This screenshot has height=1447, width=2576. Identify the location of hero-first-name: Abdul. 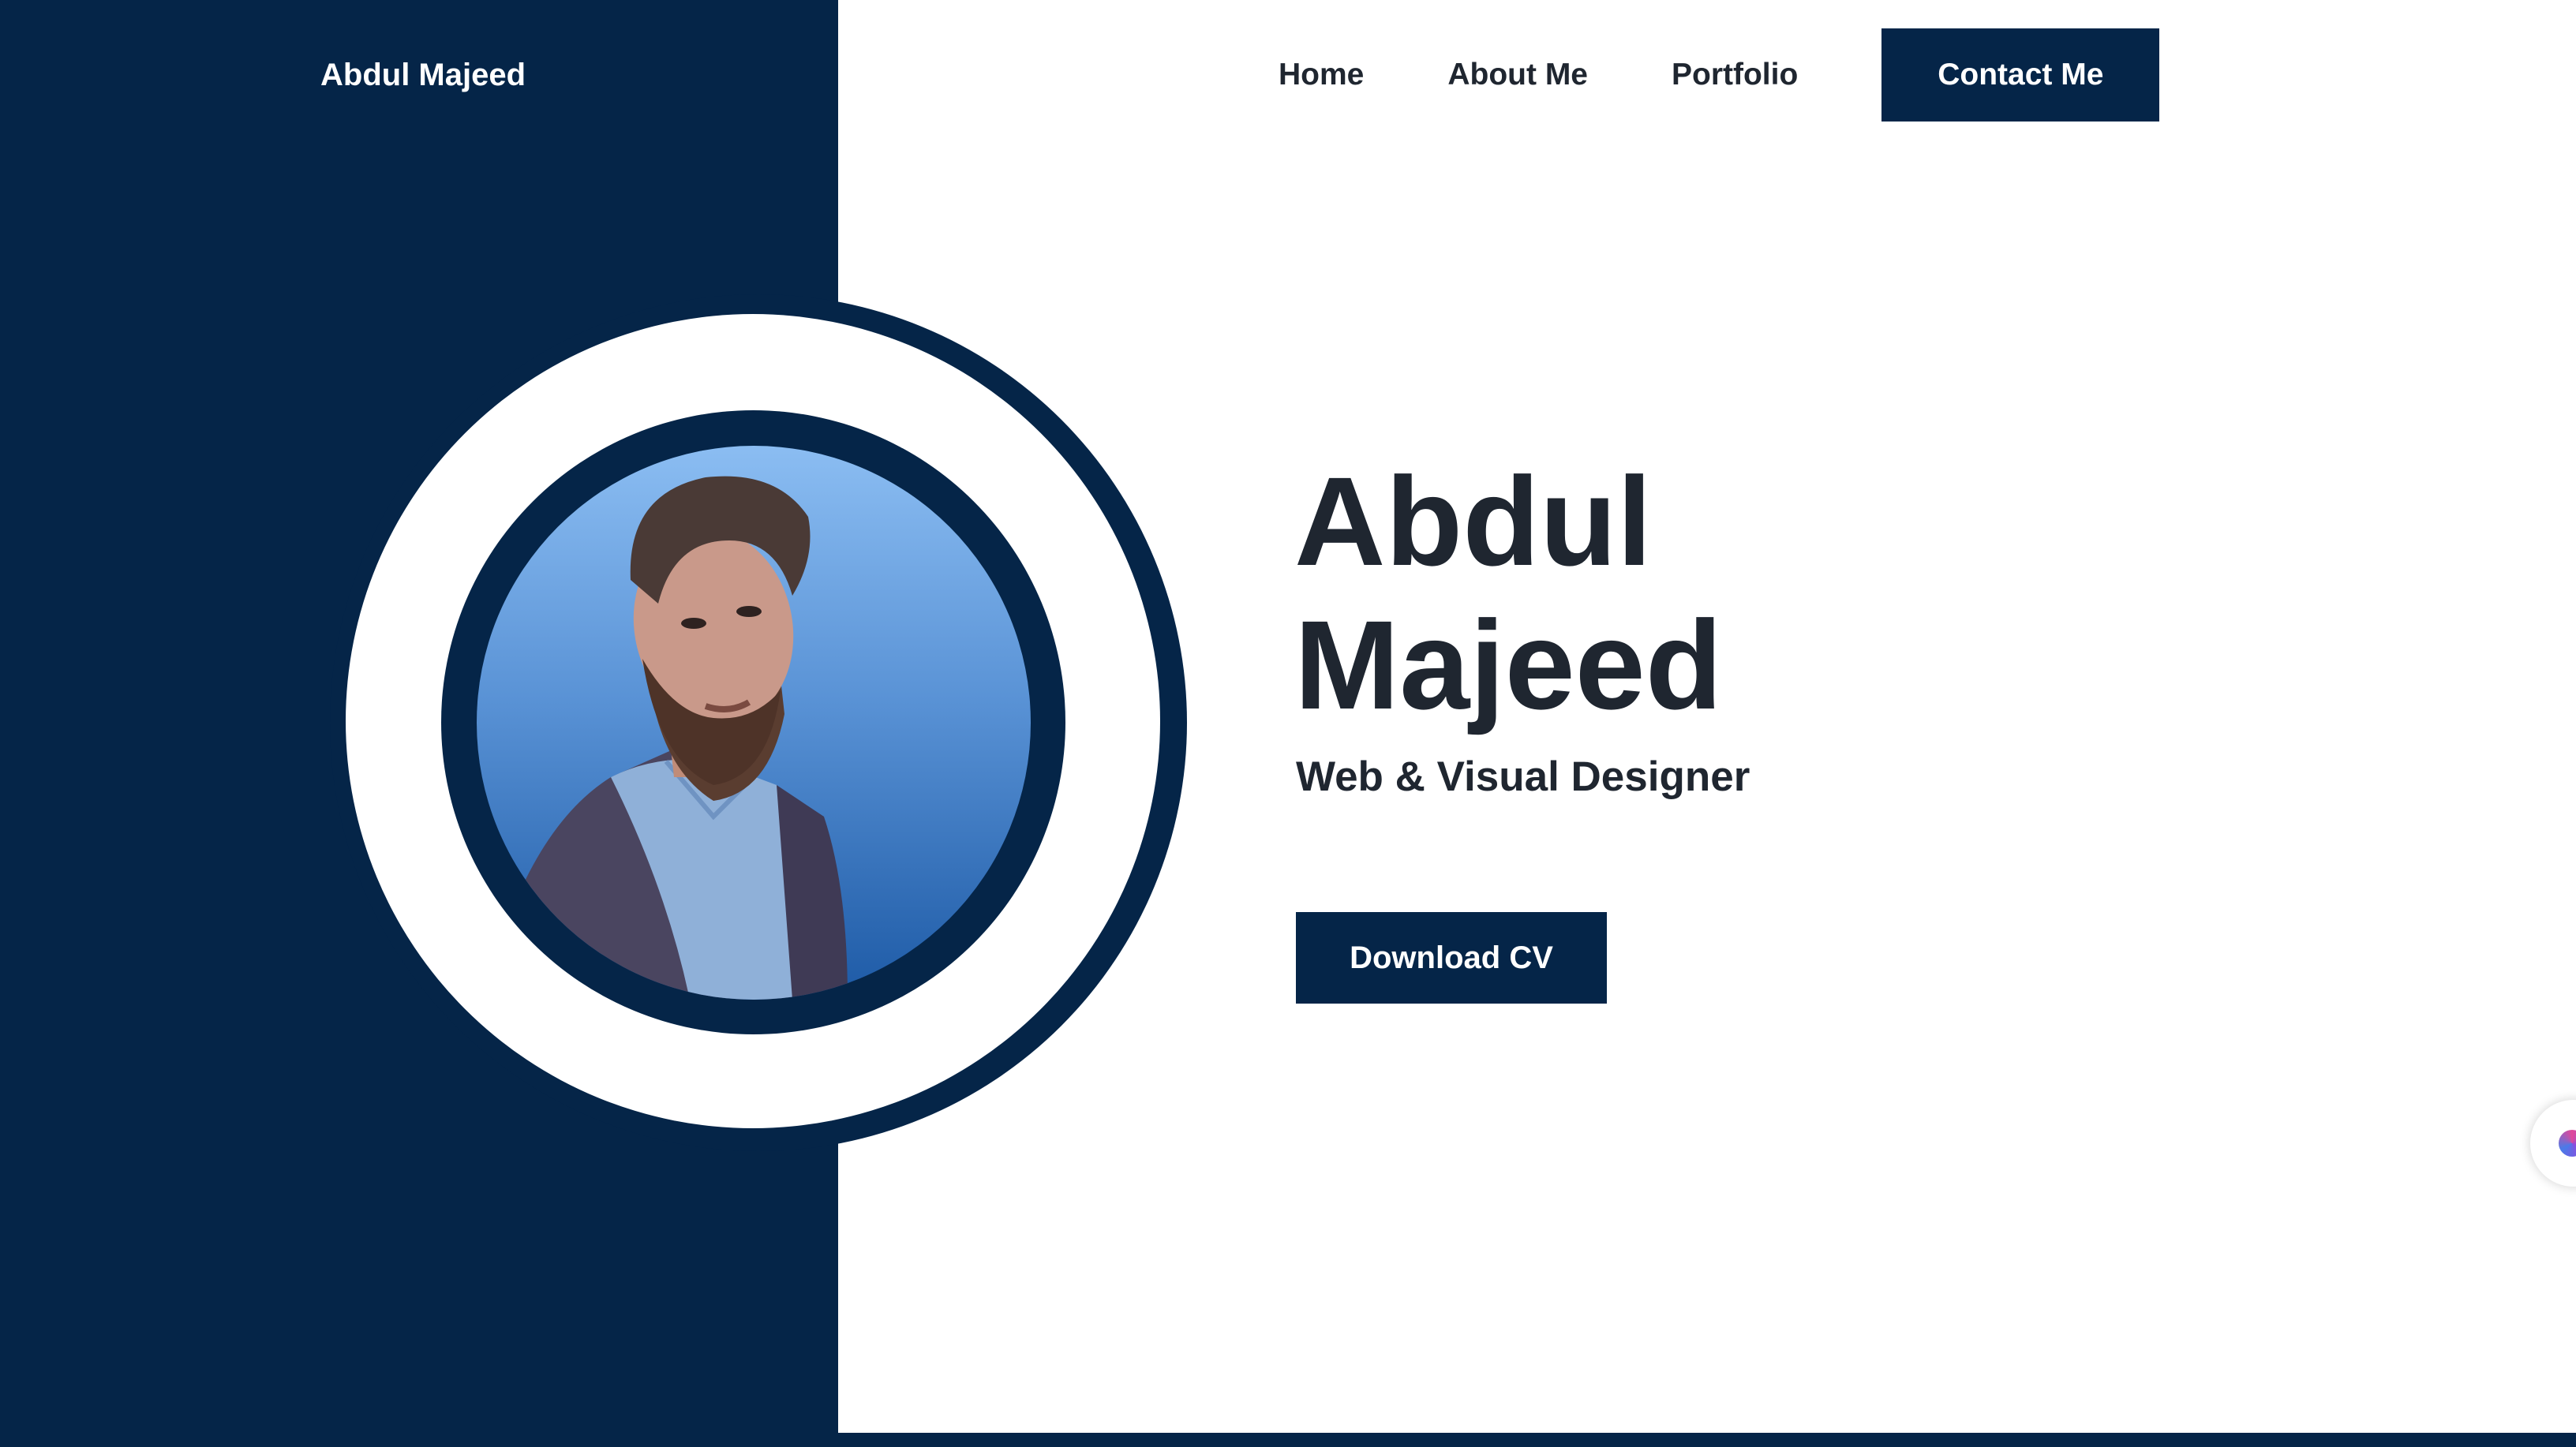
(1473, 522).